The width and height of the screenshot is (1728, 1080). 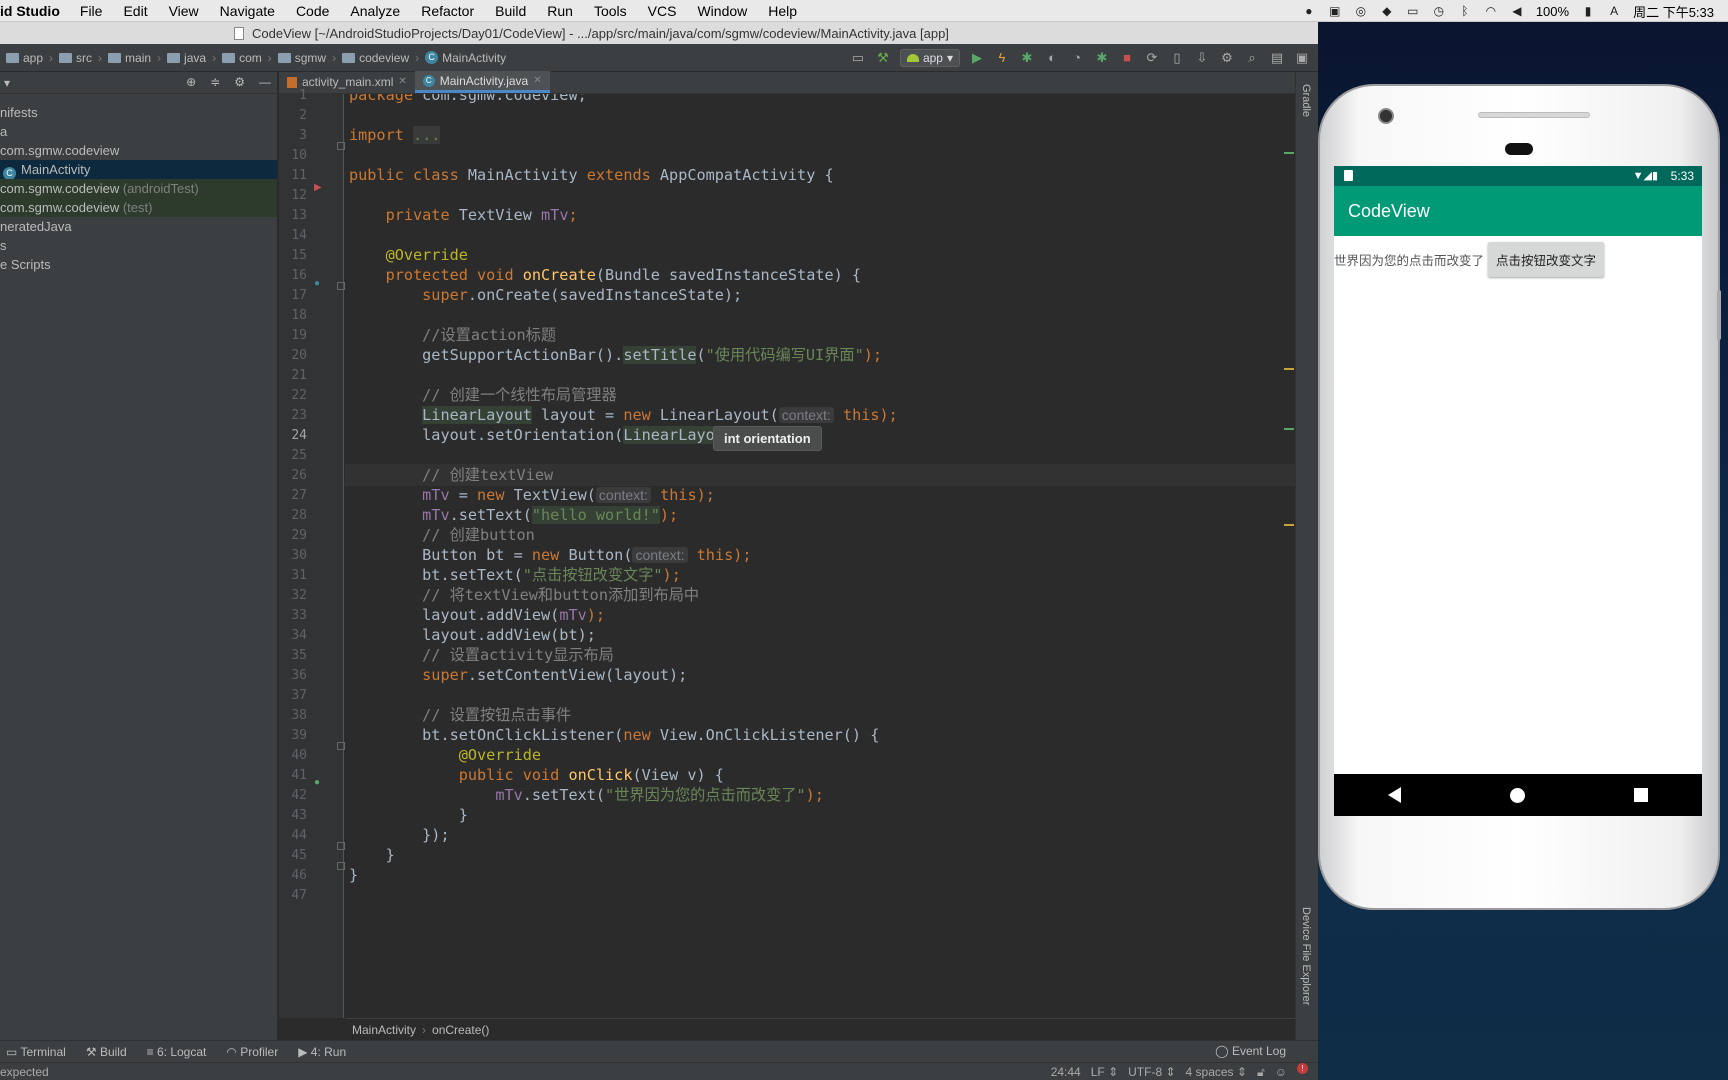 What do you see at coordinates (138, 245) in the screenshot?
I see `tree-item-res: s` at bounding box center [138, 245].